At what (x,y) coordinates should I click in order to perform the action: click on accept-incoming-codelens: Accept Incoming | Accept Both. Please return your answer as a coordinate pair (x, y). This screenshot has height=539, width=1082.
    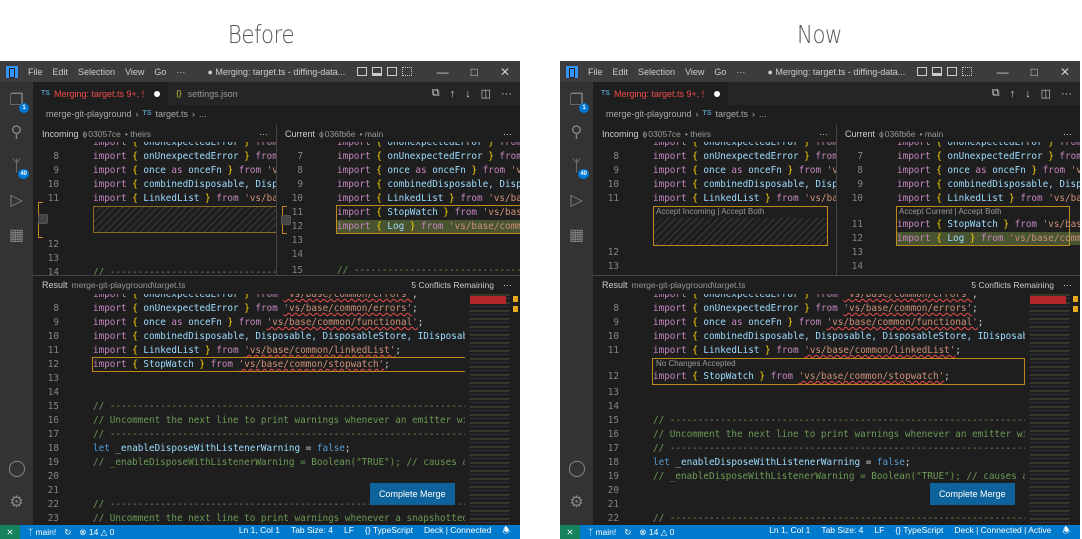
    Looking at the image, I should click on (710, 211).